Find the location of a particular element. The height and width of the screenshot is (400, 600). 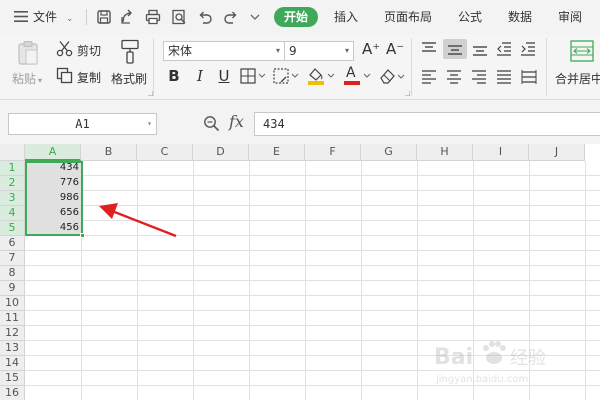

cell-a1: 434 is located at coordinates (54, 168).